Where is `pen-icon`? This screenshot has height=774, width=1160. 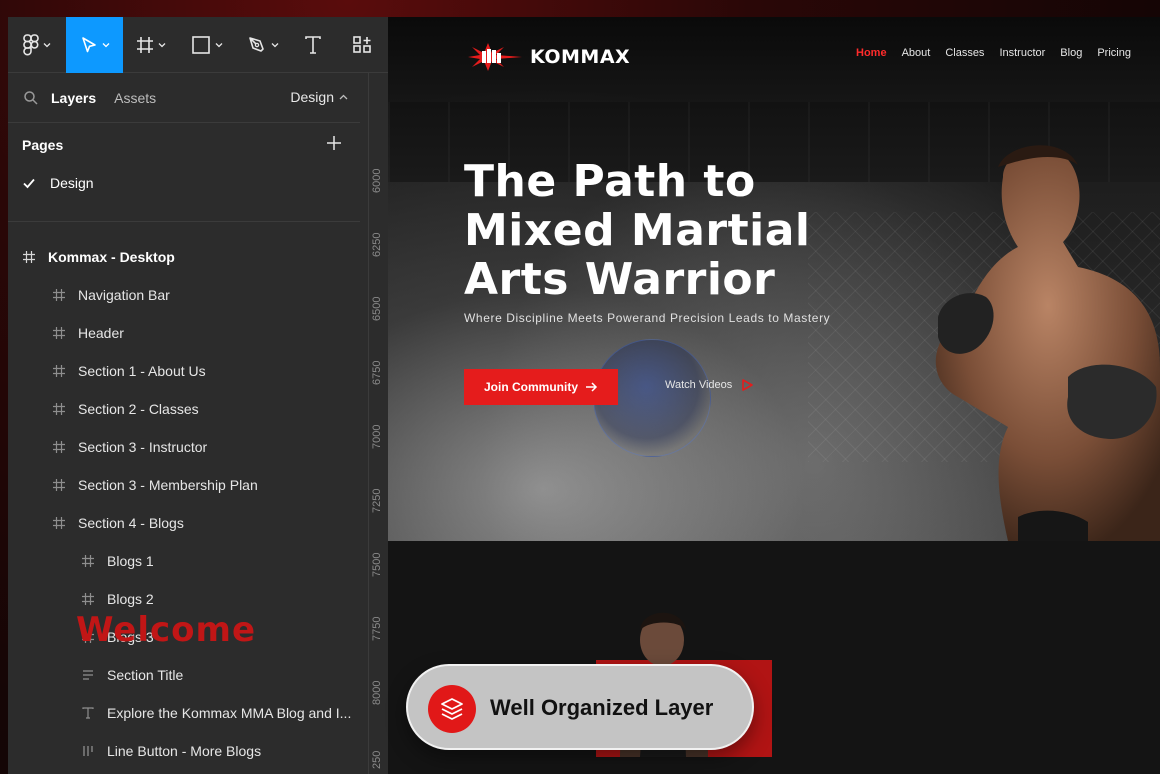
pen-icon is located at coordinates (256, 44).